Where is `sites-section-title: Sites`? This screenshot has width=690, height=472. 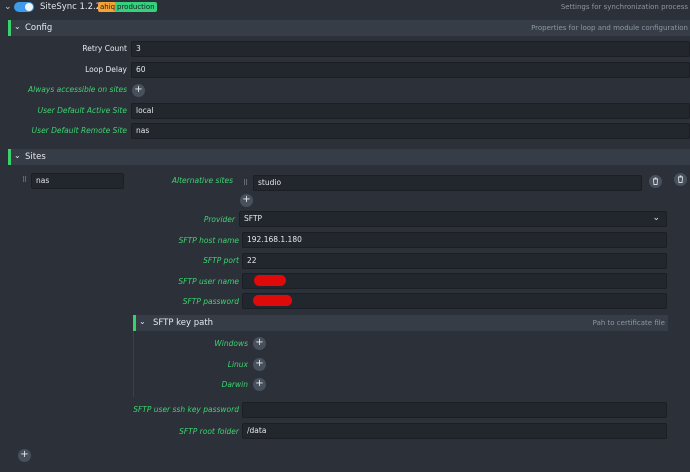
sites-section-title: Sites is located at coordinates (35, 157).